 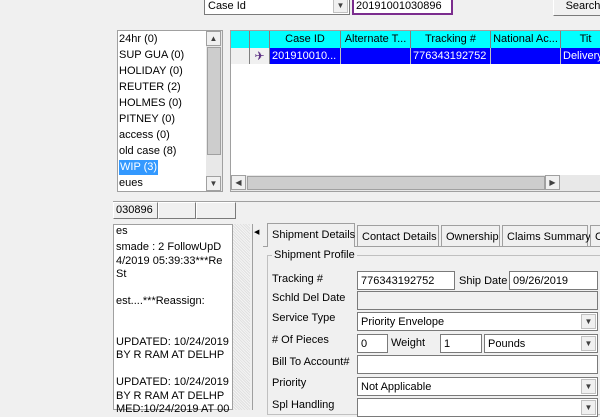 I want to click on notes-line: MED:10/24/2019 AT 00, so click(x=173, y=409).